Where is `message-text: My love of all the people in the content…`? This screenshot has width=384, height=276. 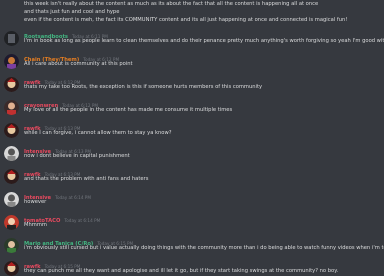 message-text: My love of all the people in the content… is located at coordinates (128, 110).